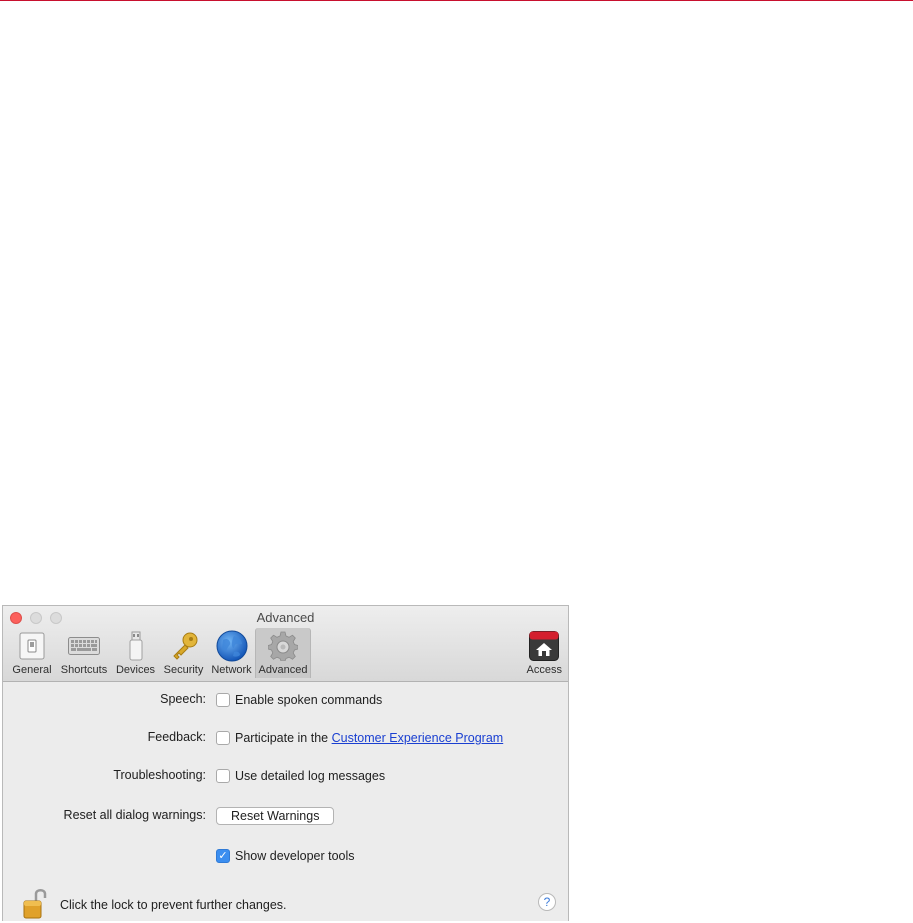  What do you see at coordinates (283, 646) in the screenshot?
I see `gear-icon` at bounding box center [283, 646].